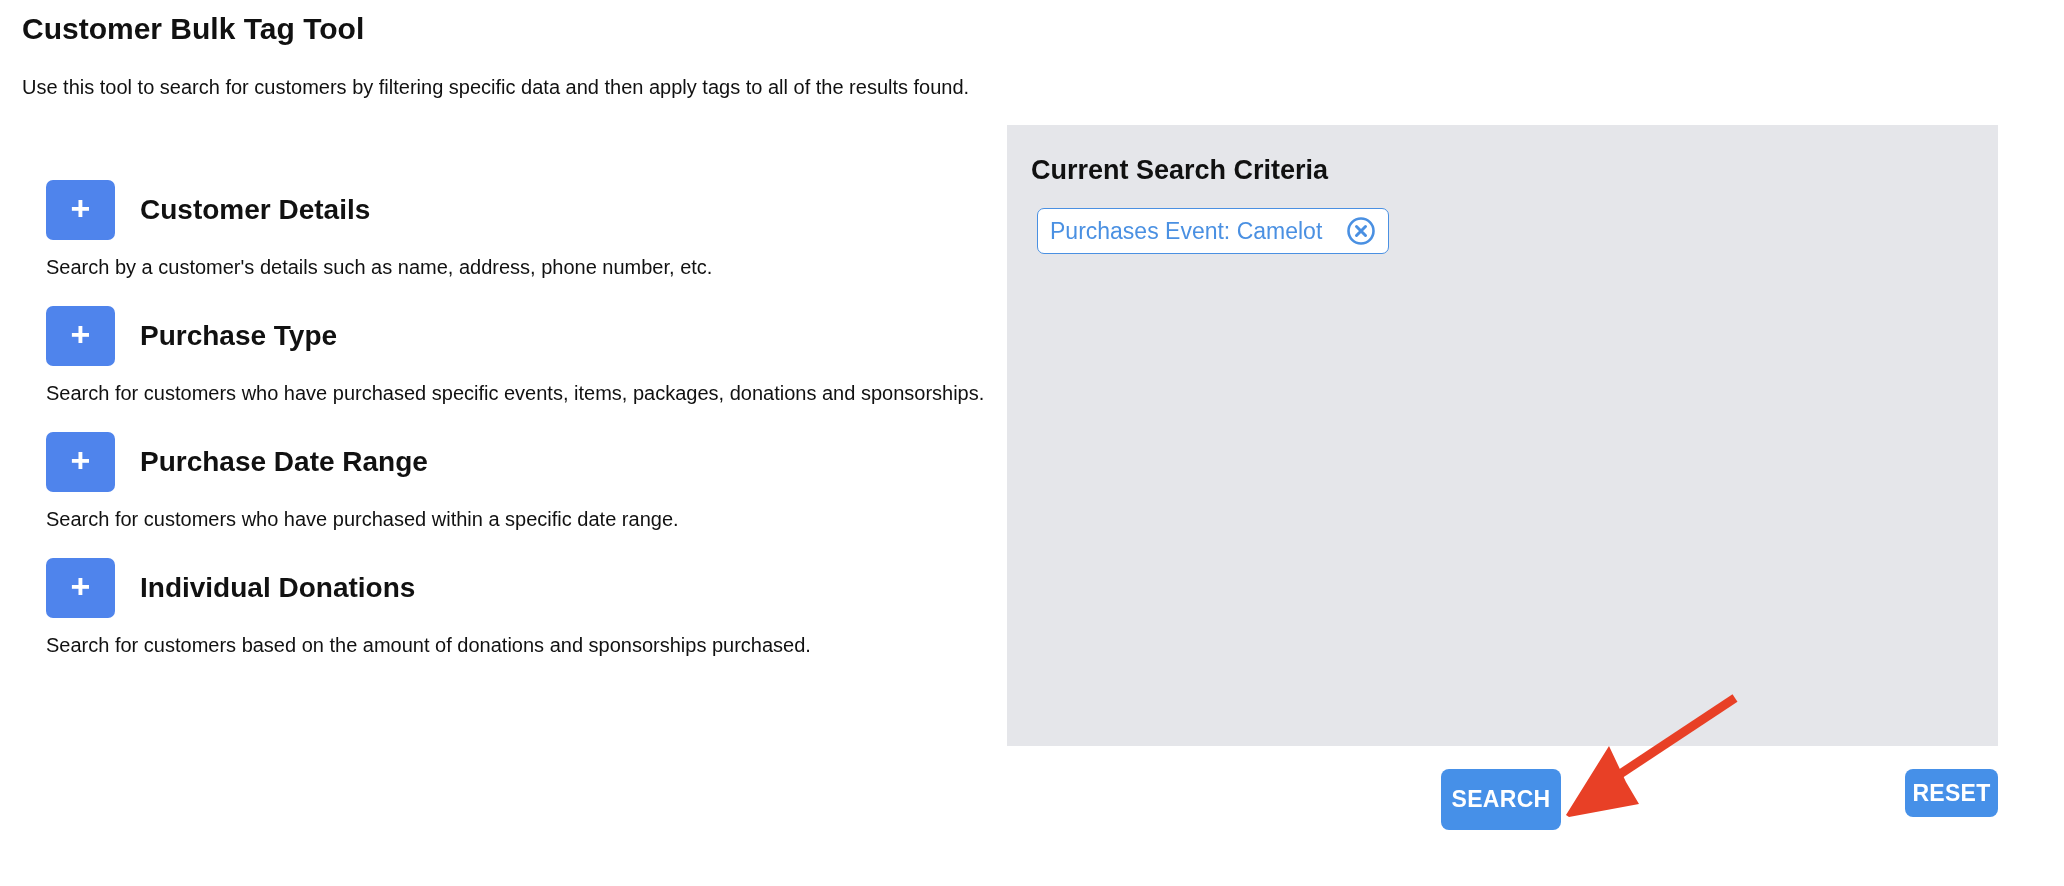 The width and height of the screenshot is (2064, 886). Describe the element at coordinates (255, 210) in the screenshot. I see `section-heading: Customer Details` at that location.